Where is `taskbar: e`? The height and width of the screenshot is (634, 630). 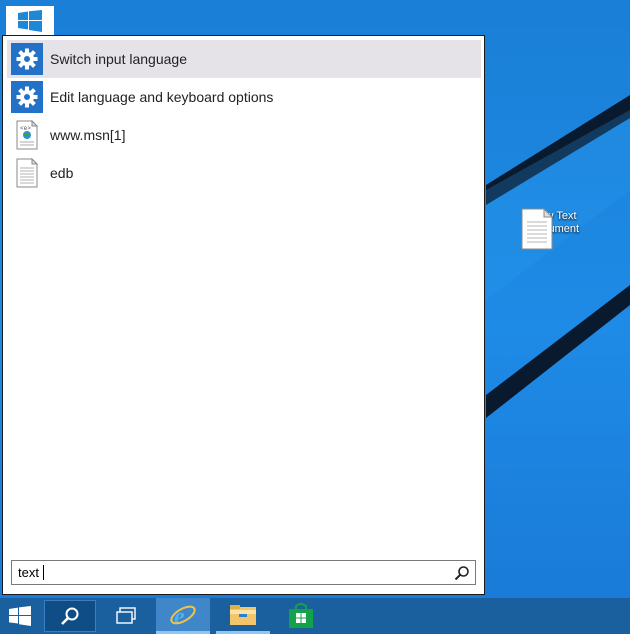 taskbar: e is located at coordinates (315, 616).